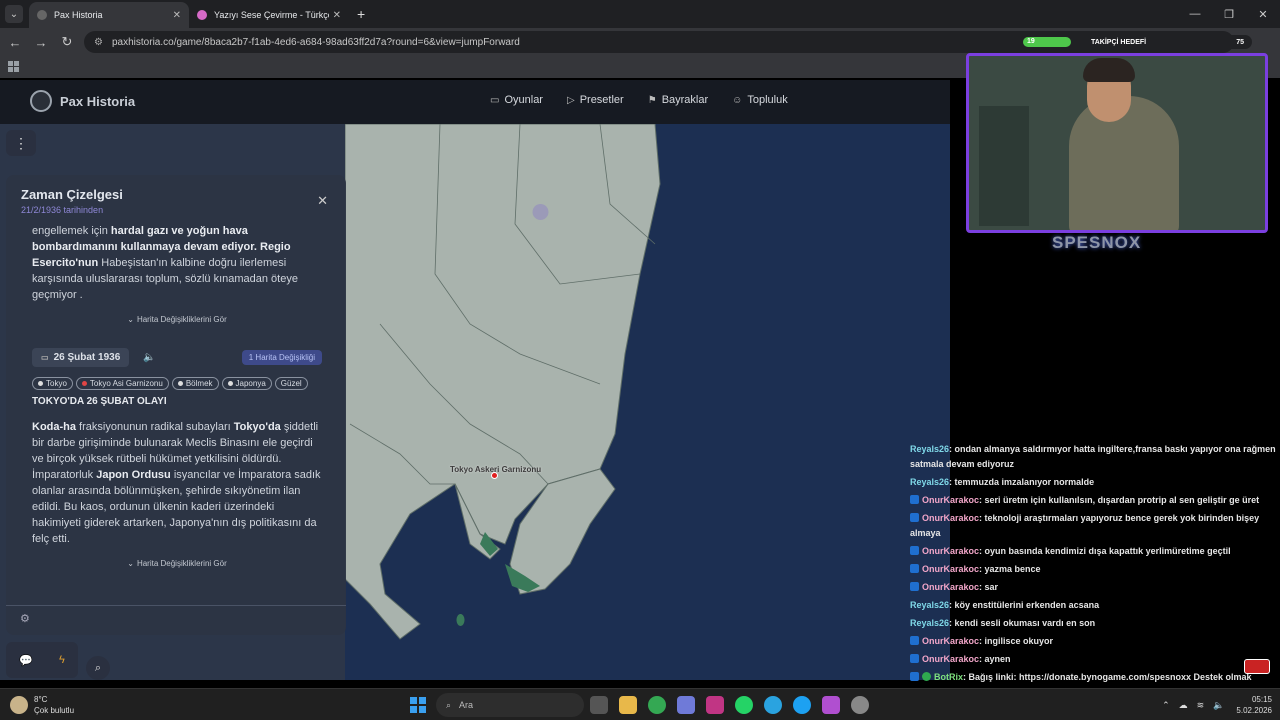 The image size is (1280, 720). What do you see at coordinates (860, 705) in the screenshot?
I see `obs-icon` at bounding box center [860, 705].